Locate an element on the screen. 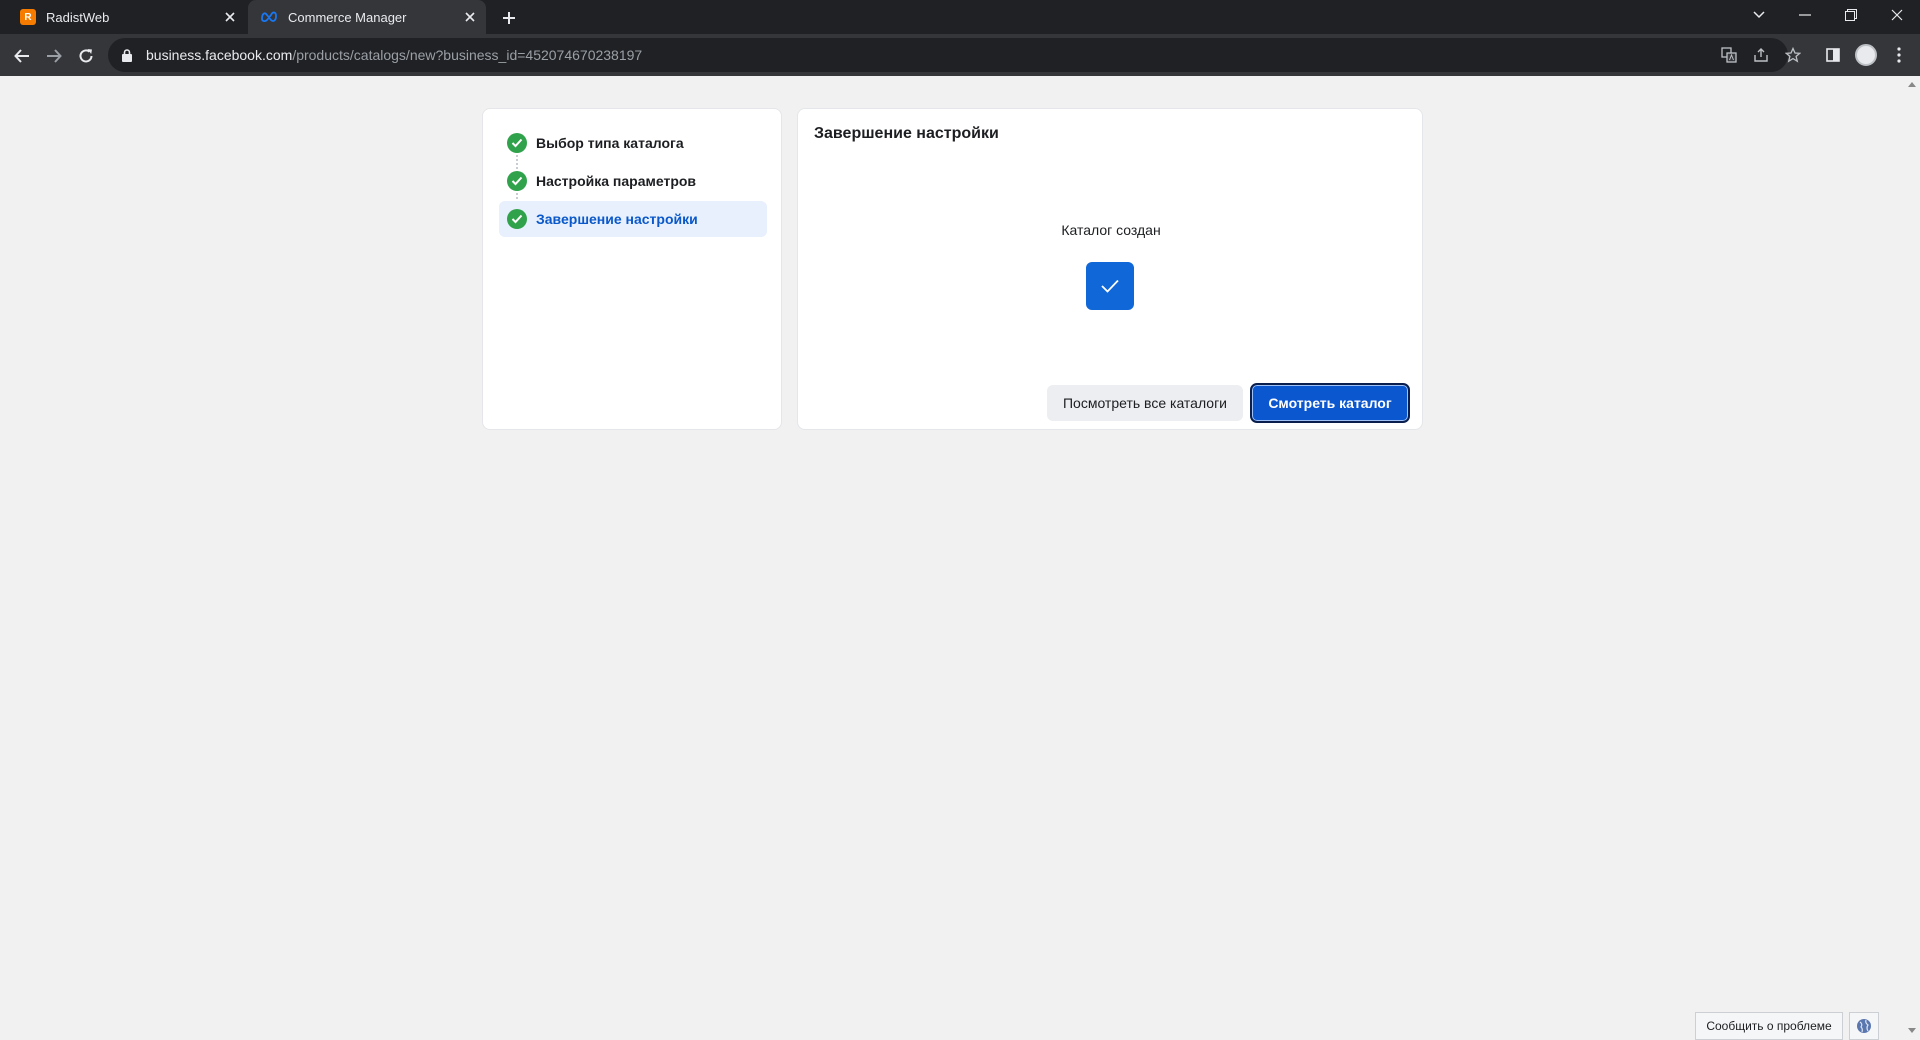 Image resolution: width=1920 pixels, height=1040 pixels. tab-search-button is located at coordinates (1759, 15).